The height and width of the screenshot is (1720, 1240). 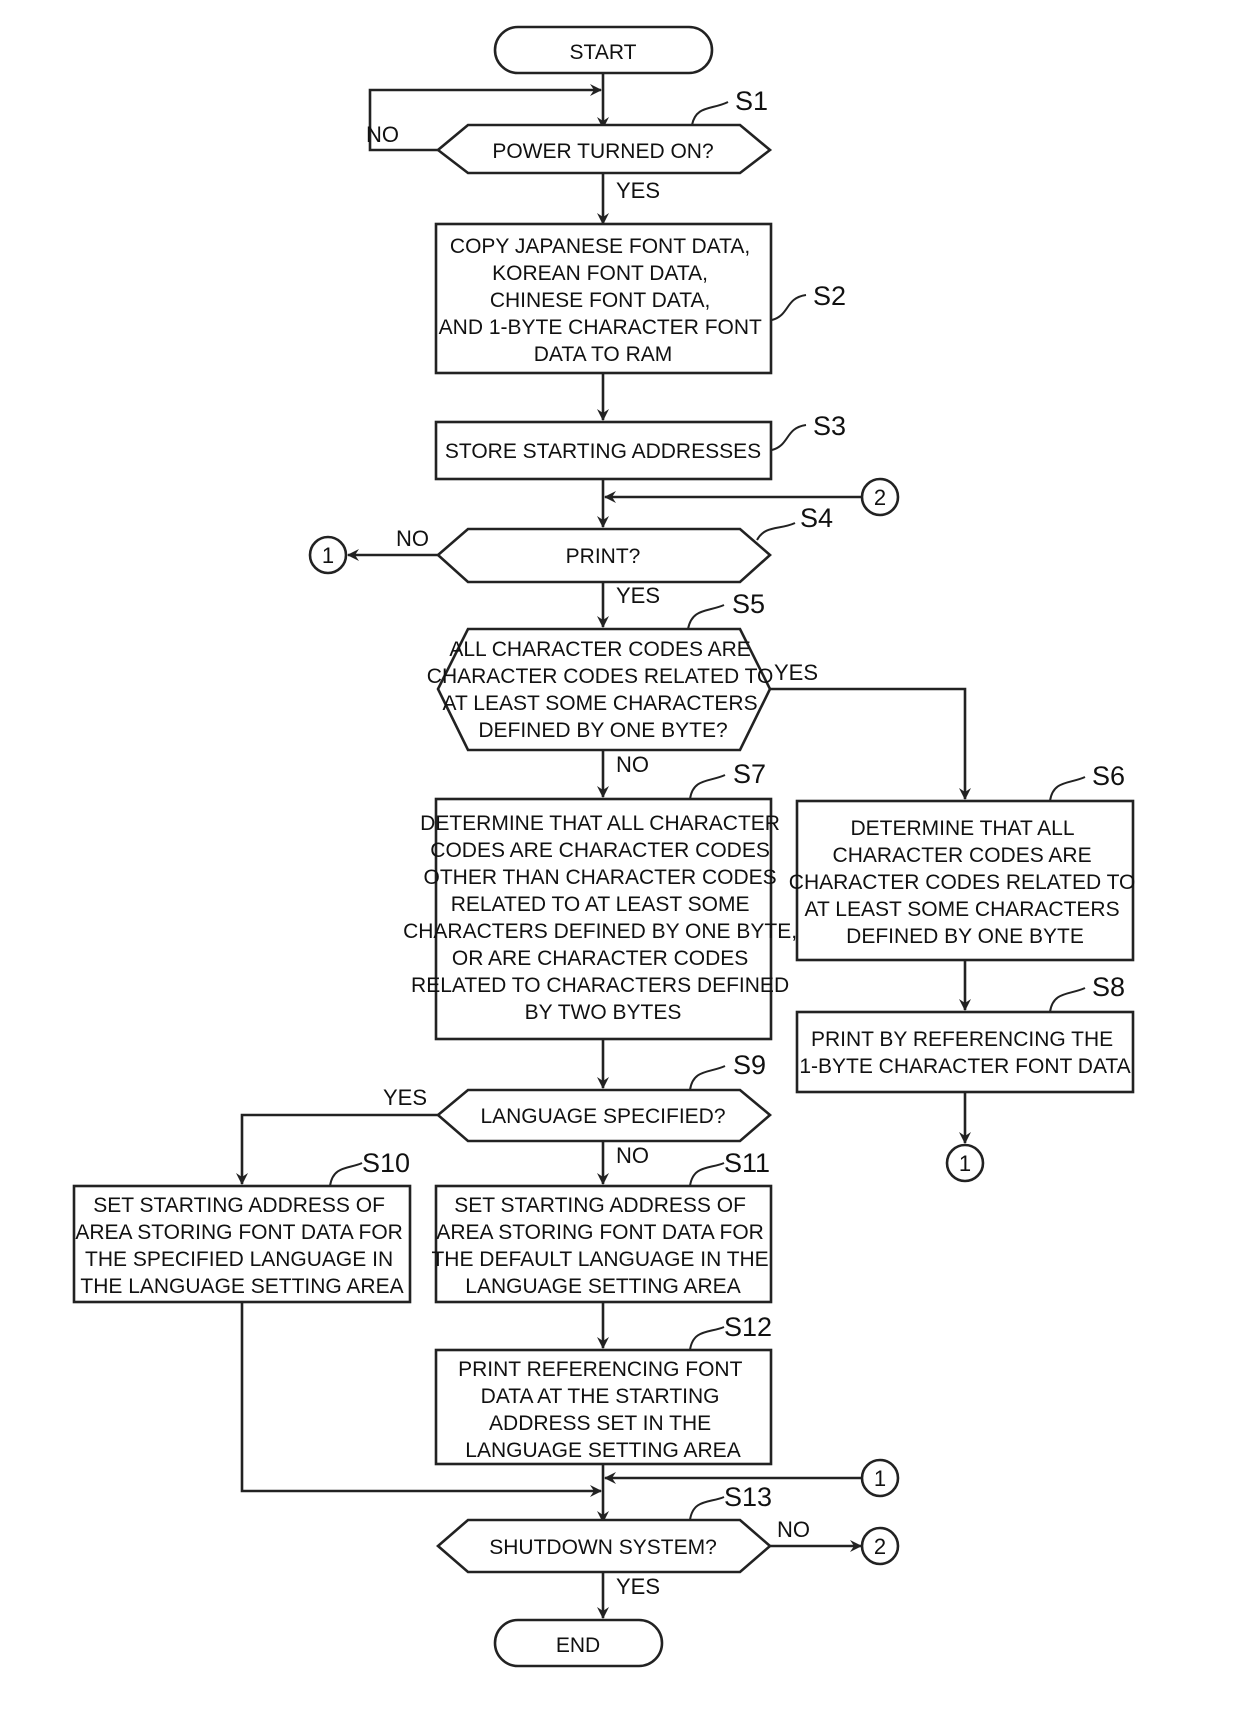 I want to click on process-s3: STORE STARTING ADDRESSES, so click(x=603, y=450).